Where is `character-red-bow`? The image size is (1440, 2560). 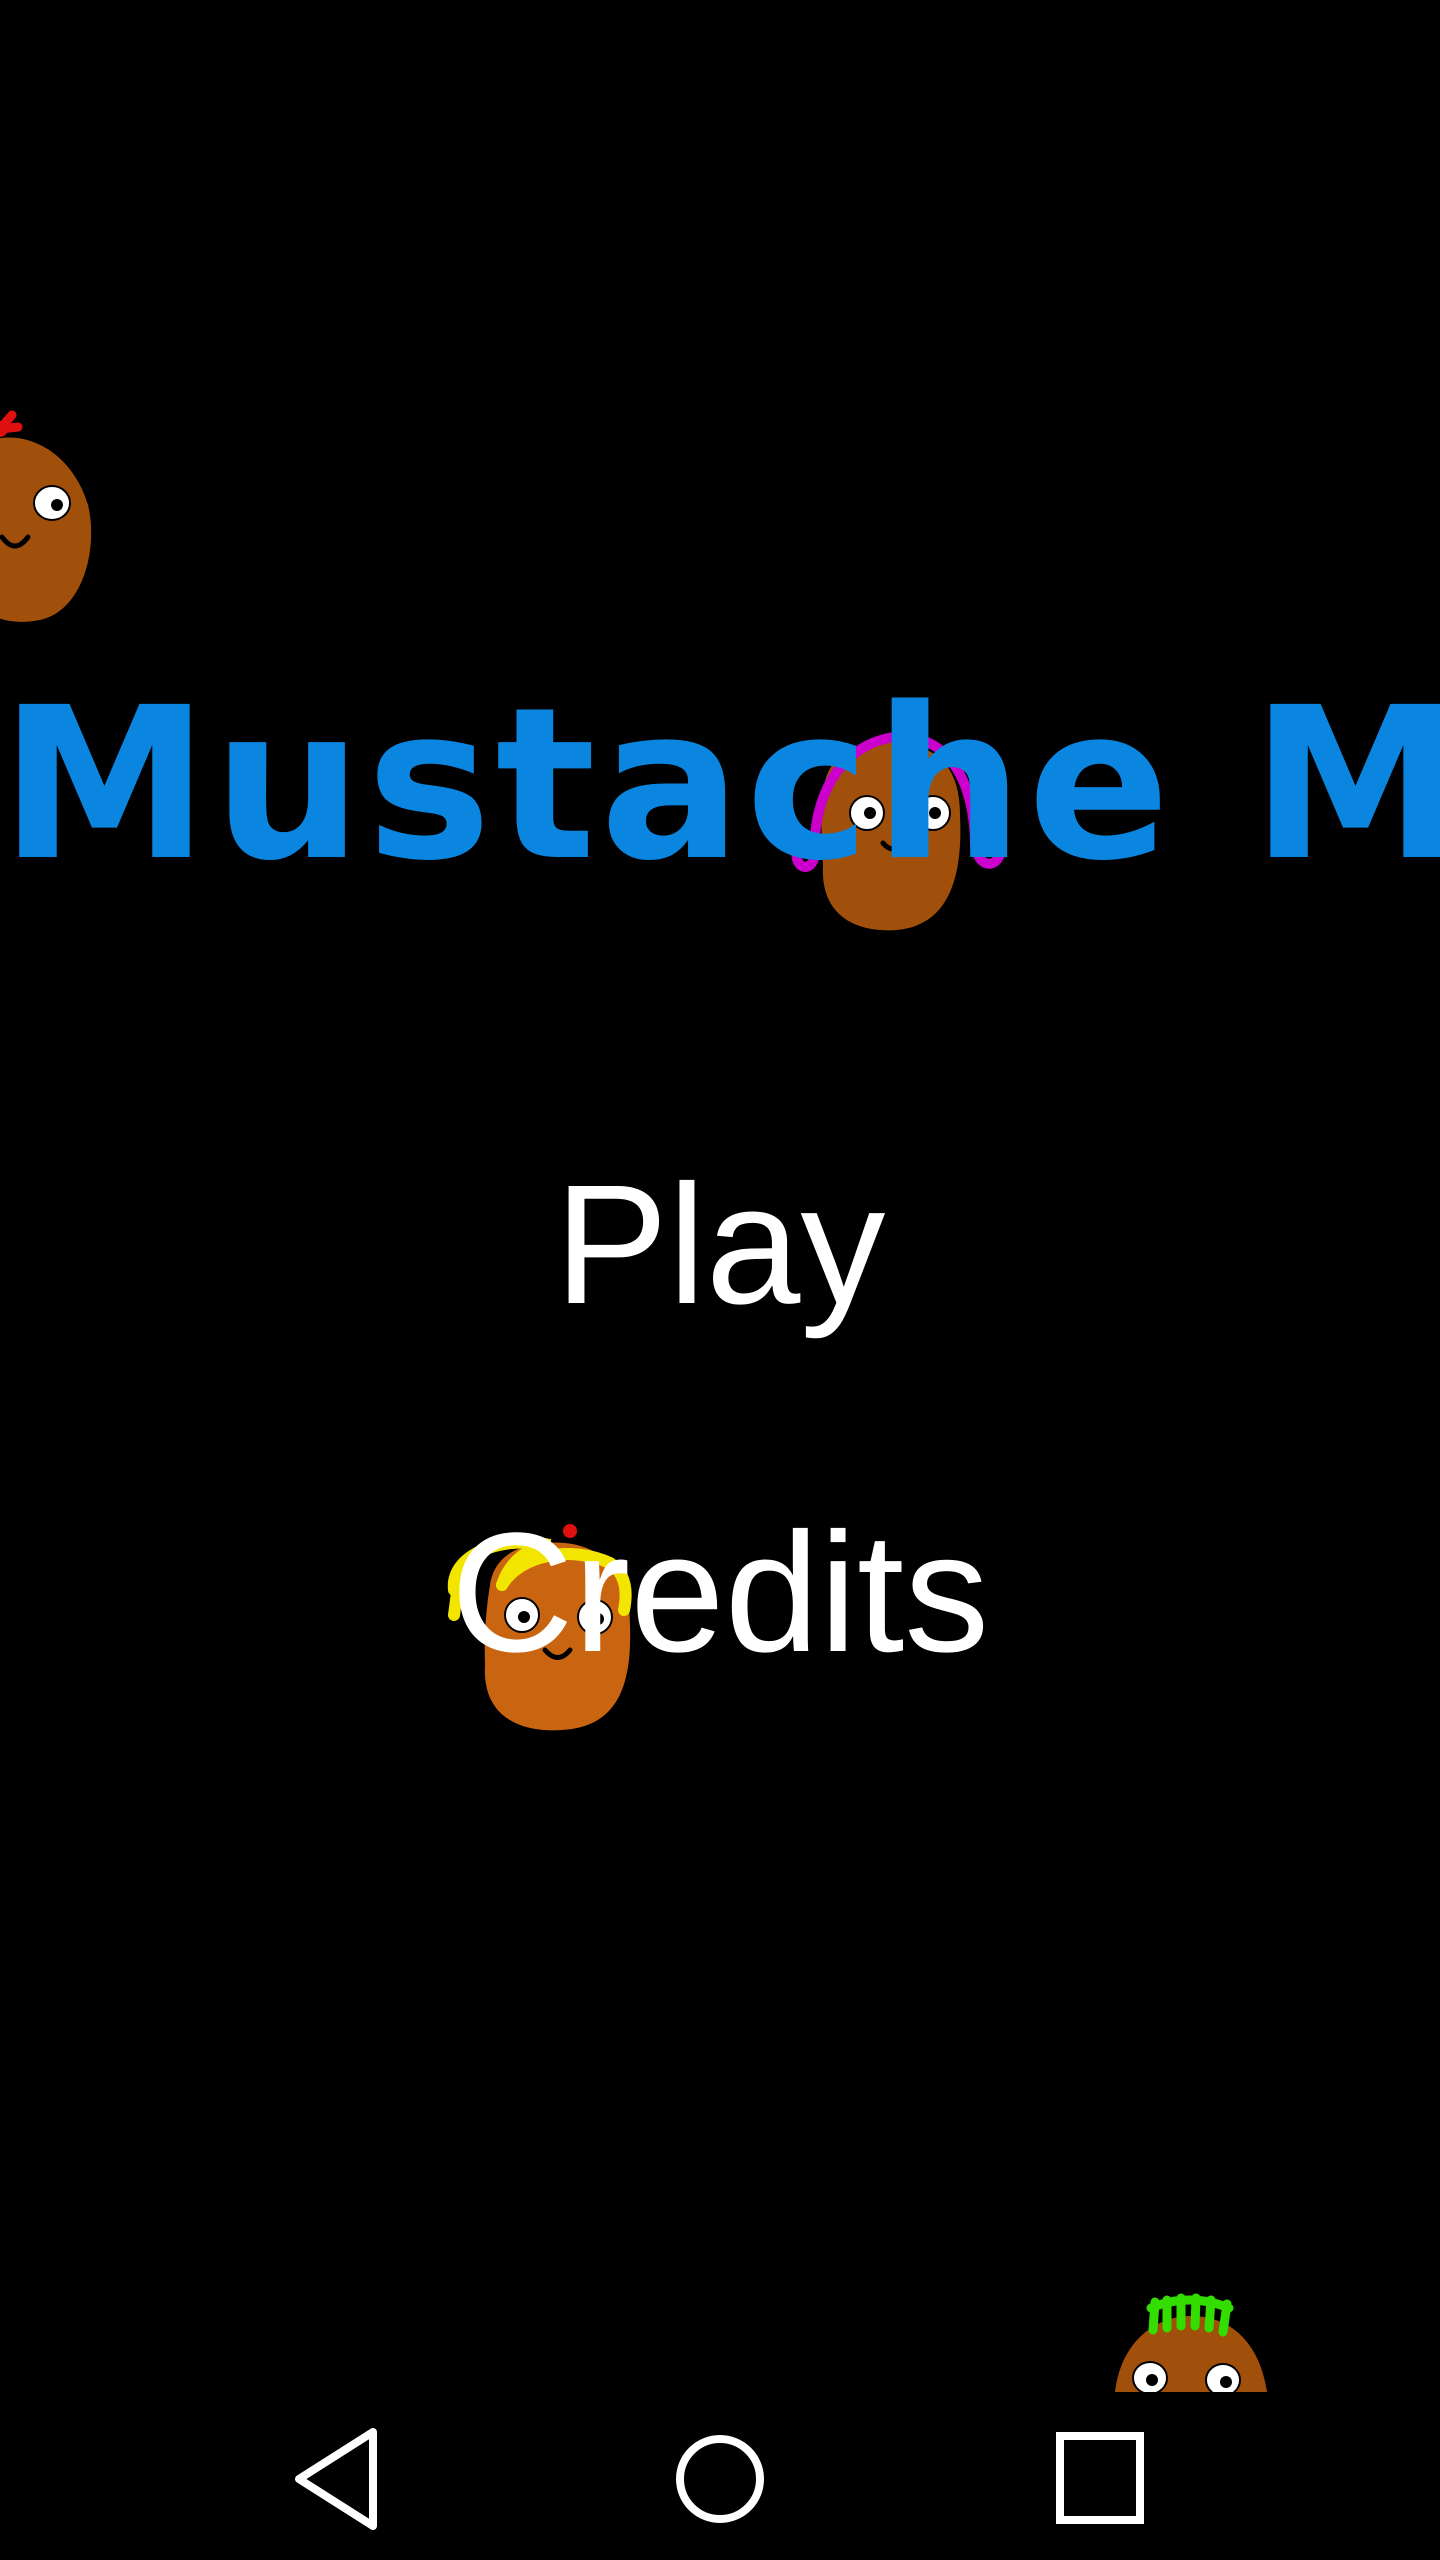 character-red-bow is located at coordinates (46, 516).